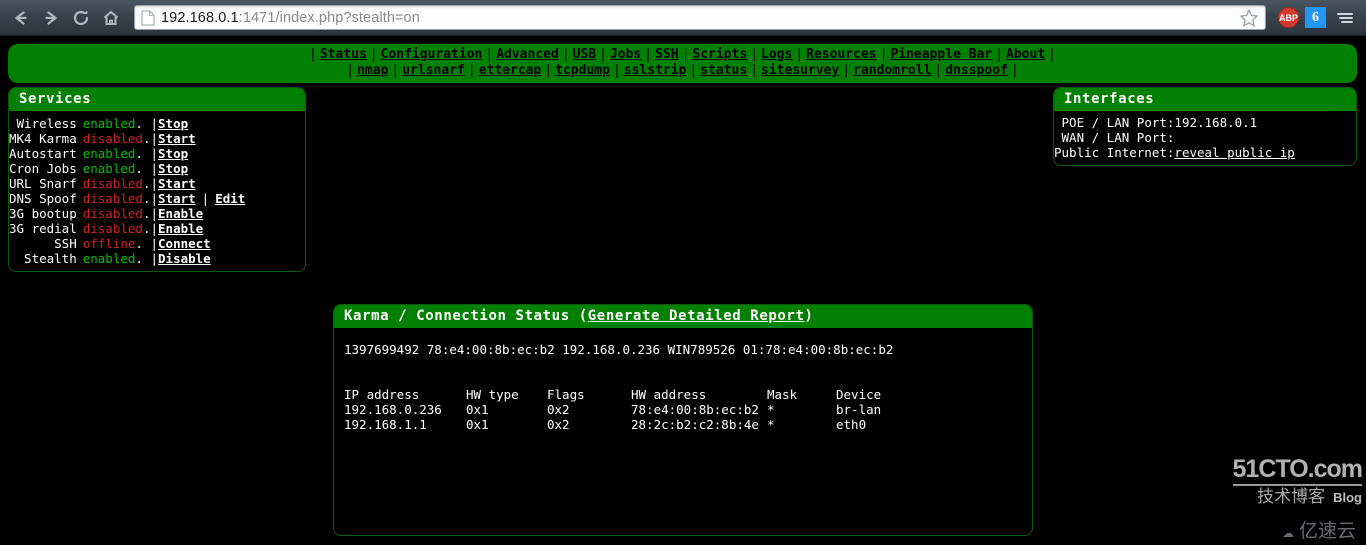  Describe the element at coordinates (177, 198) in the screenshot. I see `service-action-start-dns-spoof: Start` at that location.